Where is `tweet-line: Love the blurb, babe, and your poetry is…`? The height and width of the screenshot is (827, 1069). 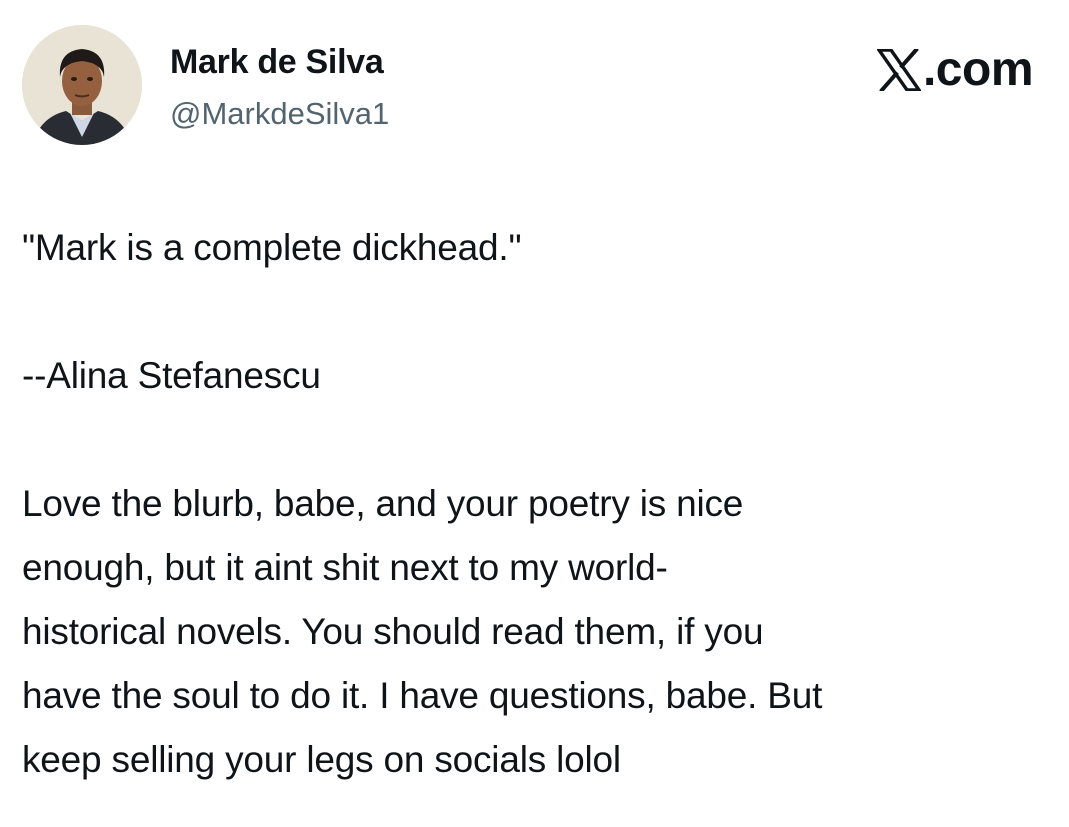
tweet-line: Love the blurb, babe, and your poetry is… is located at coordinates (383, 503).